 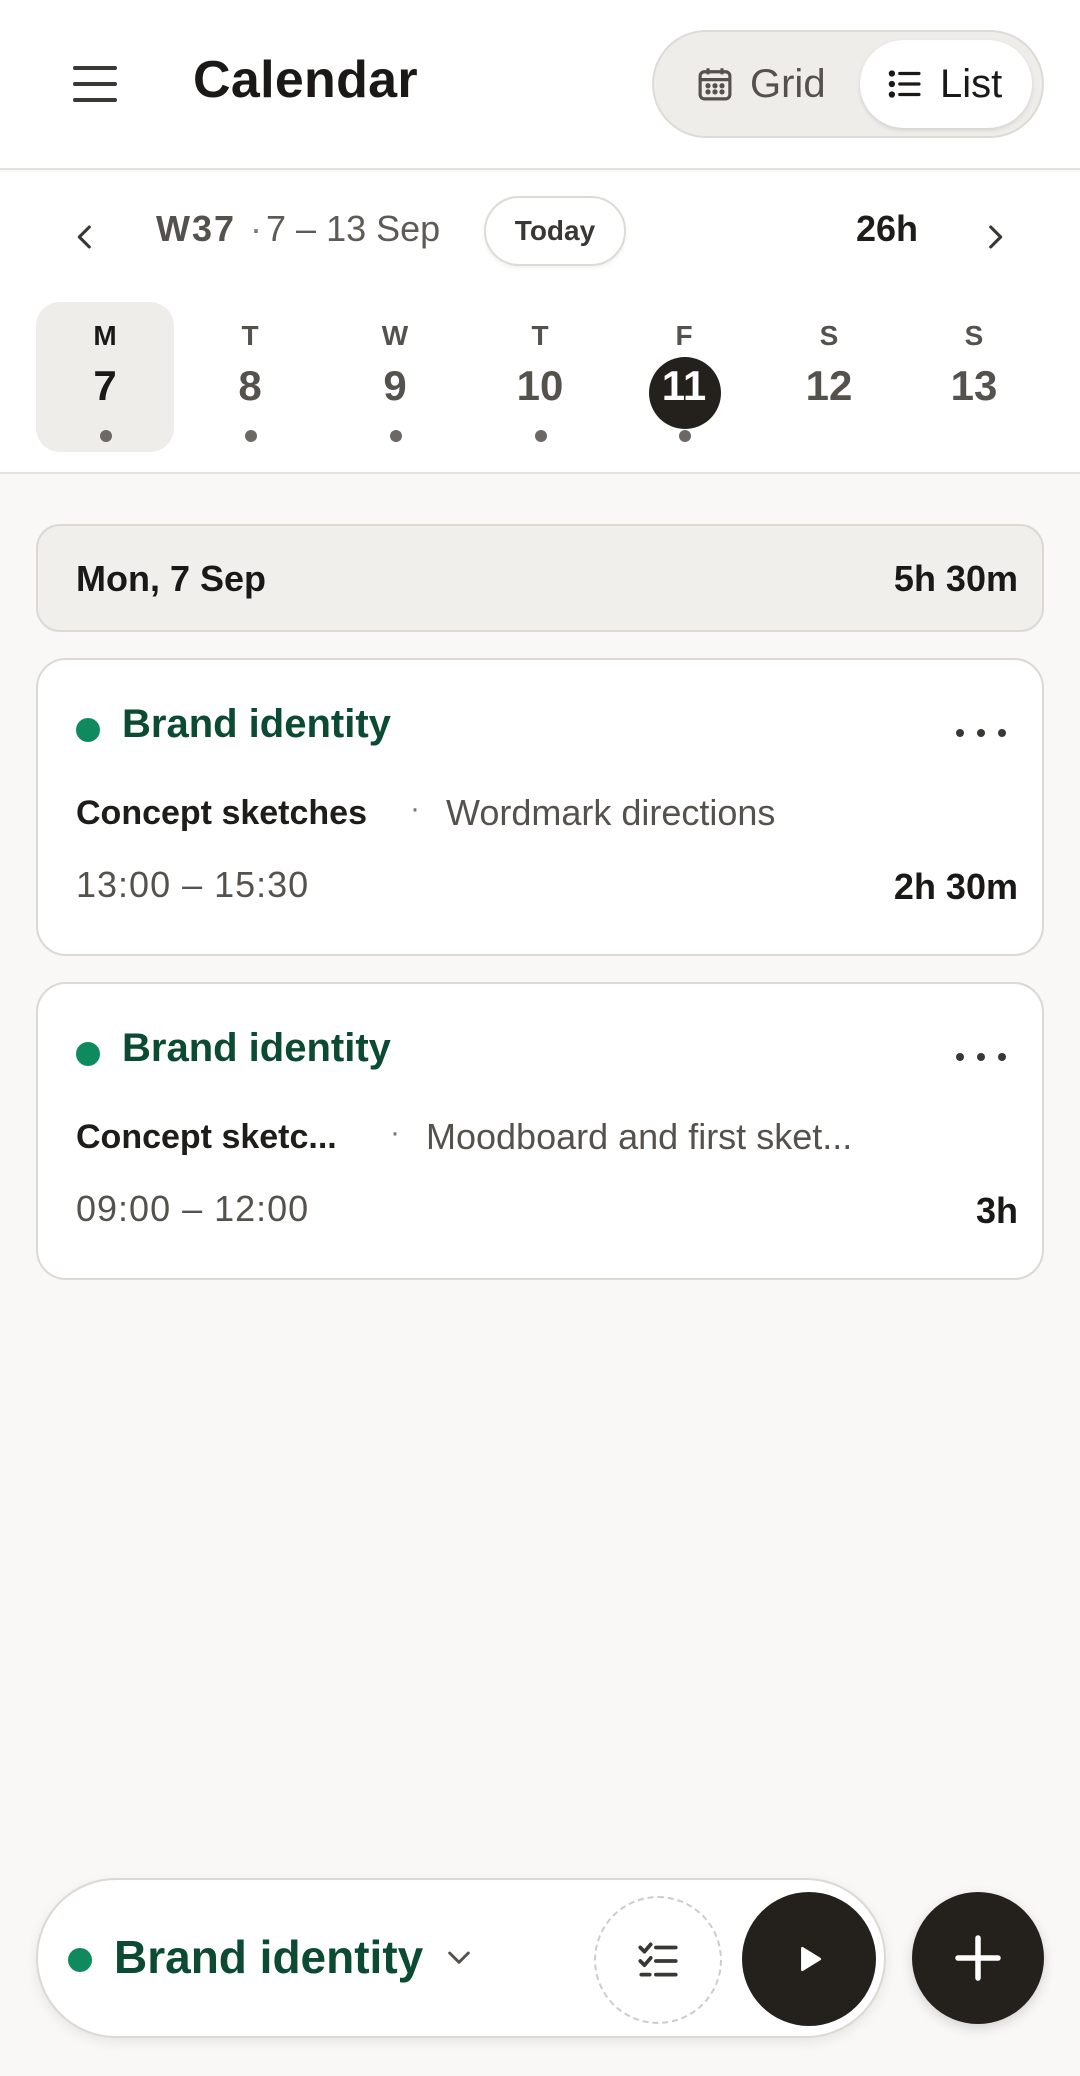 What do you see at coordinates (353, 228) in the screenshot?
I see `week-range: 7 – 13 Sep` at bounding box center [353, 228].